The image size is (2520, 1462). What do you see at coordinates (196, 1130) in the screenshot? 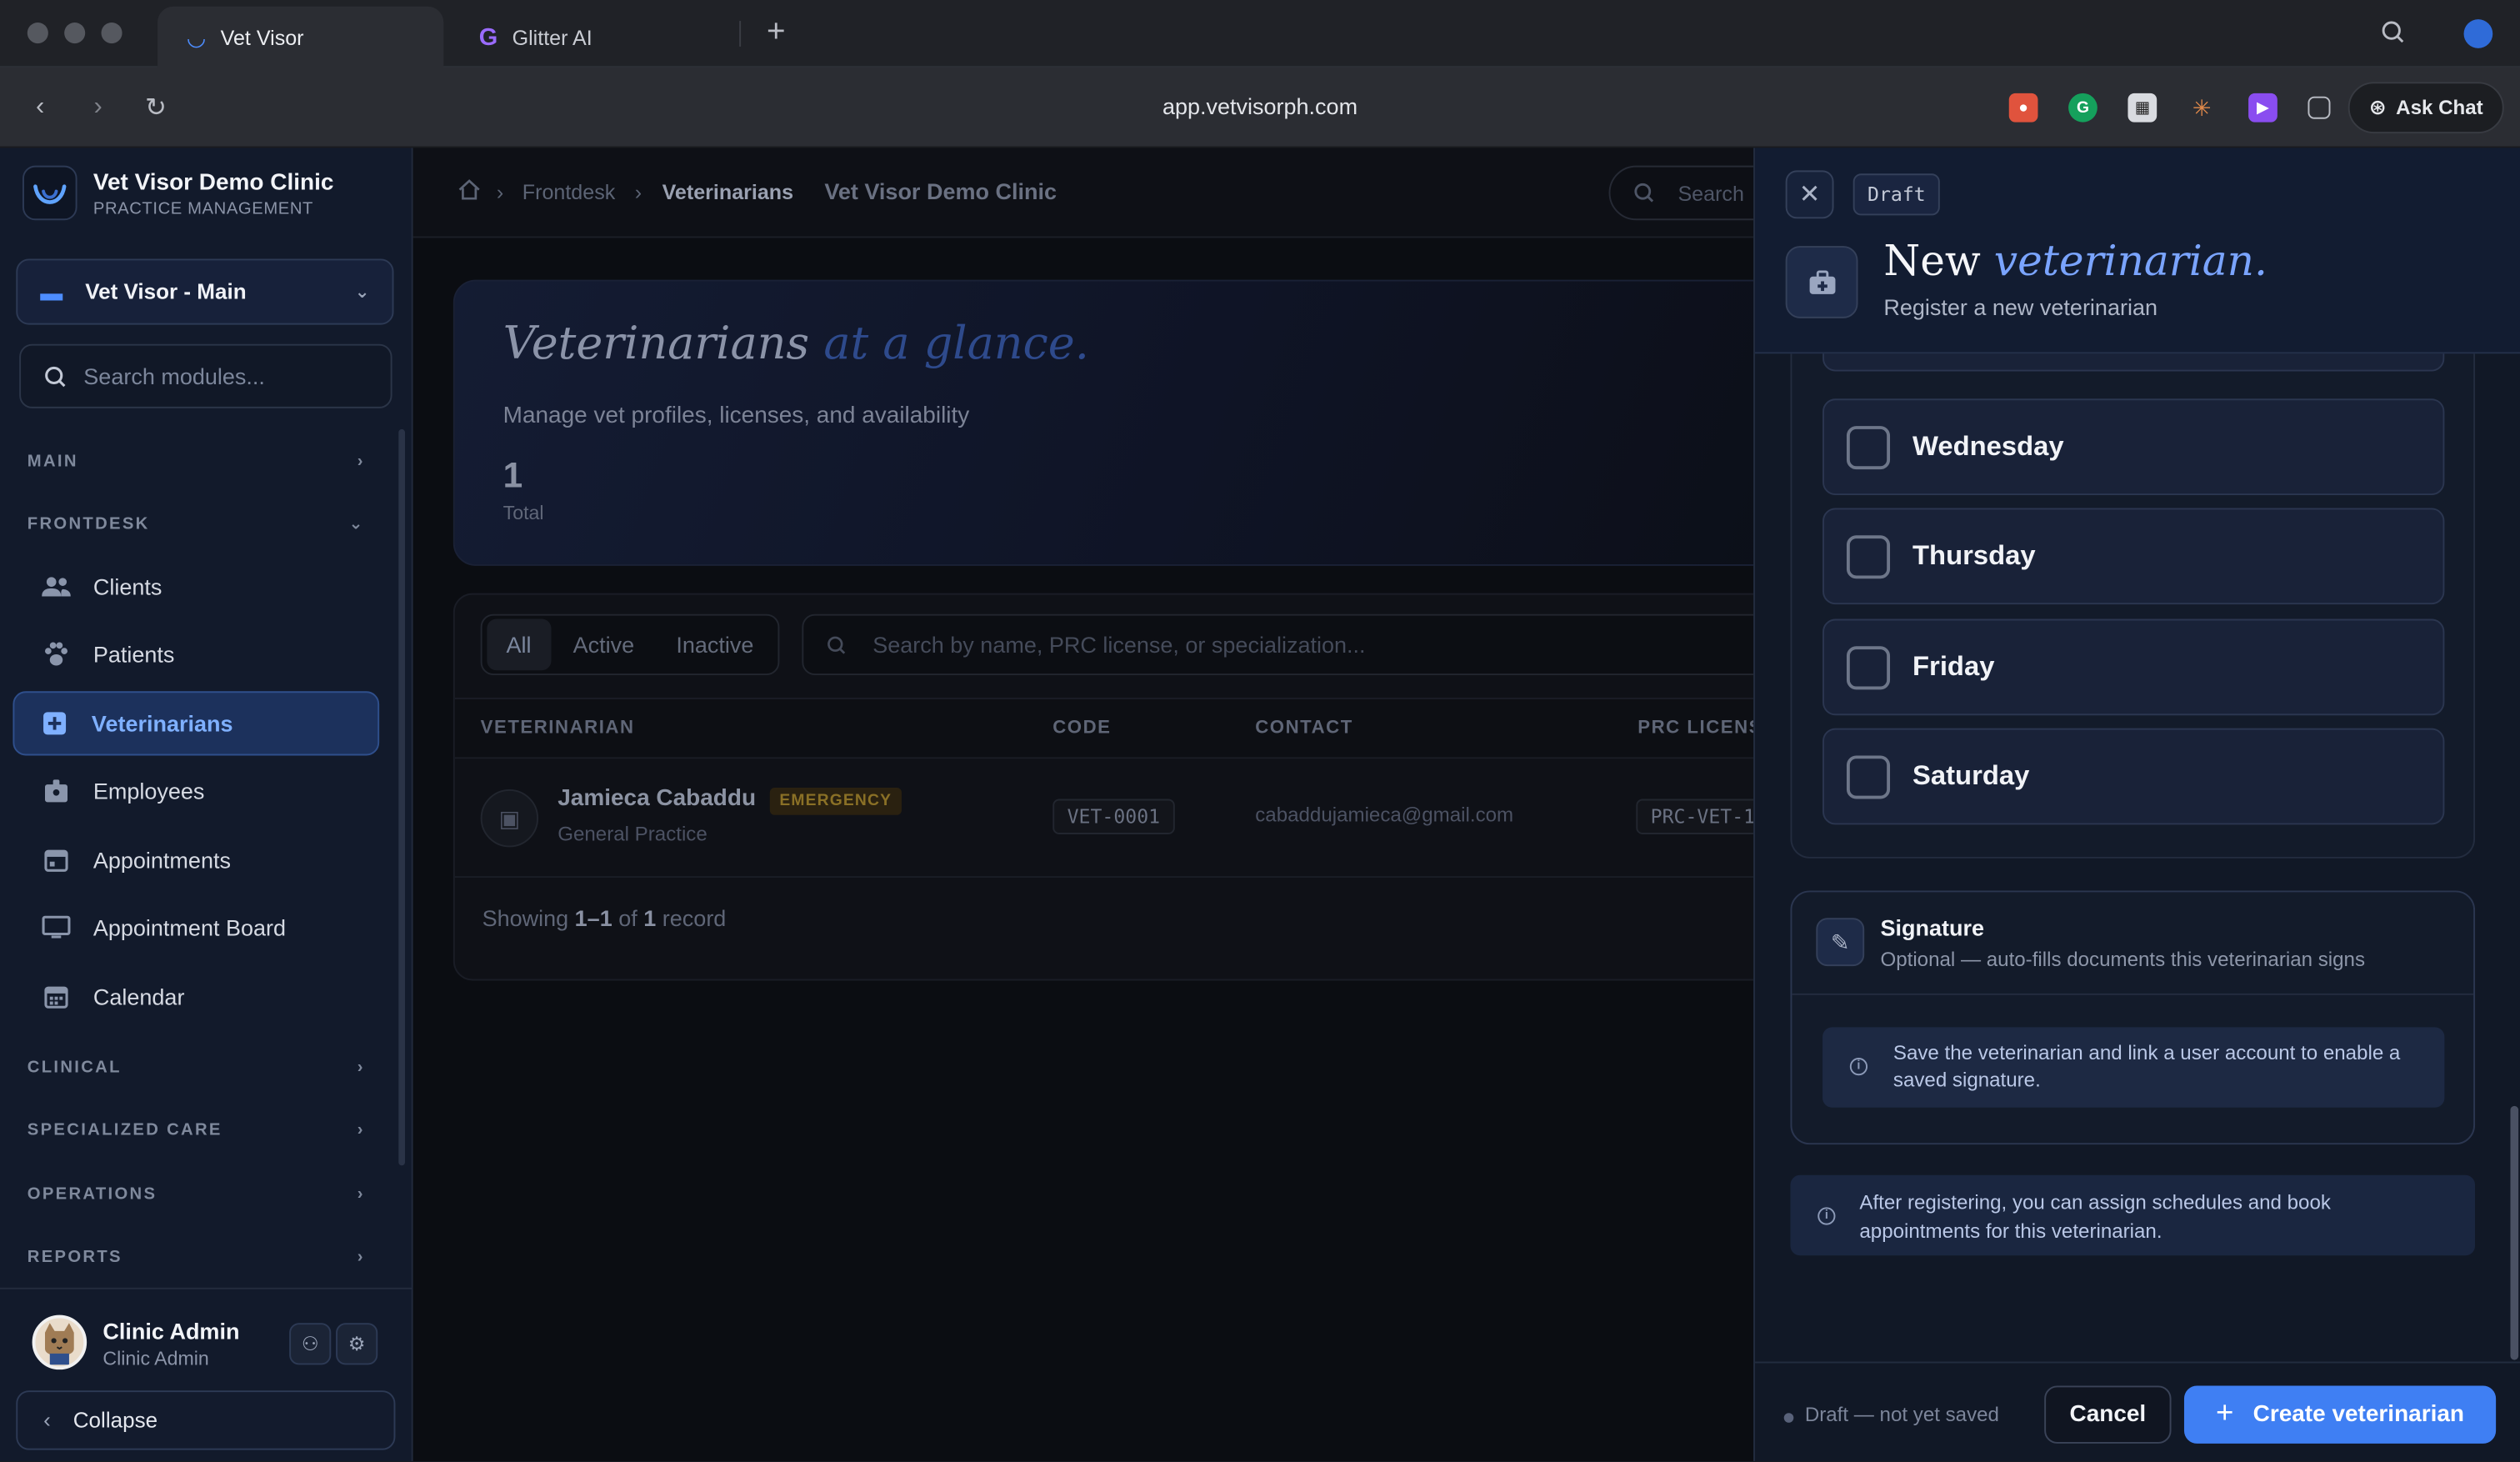
I see `section-specialized-care: SPECIALIZED CARE ›` at bounding box center [196, 1130].